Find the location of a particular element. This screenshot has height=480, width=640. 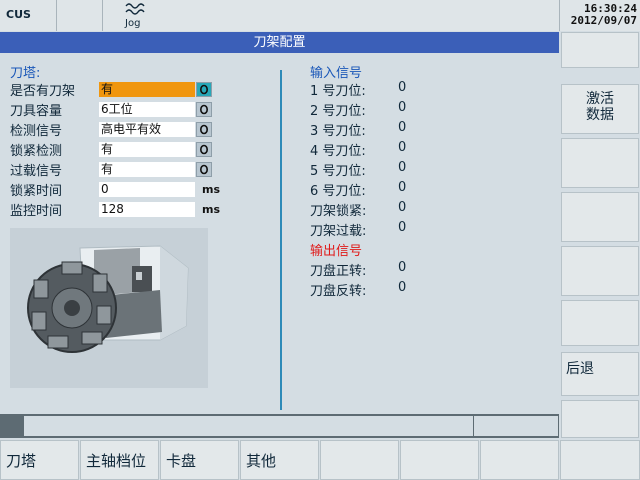

date-text: 2012/09/07 is located at coordinates (603, 20).